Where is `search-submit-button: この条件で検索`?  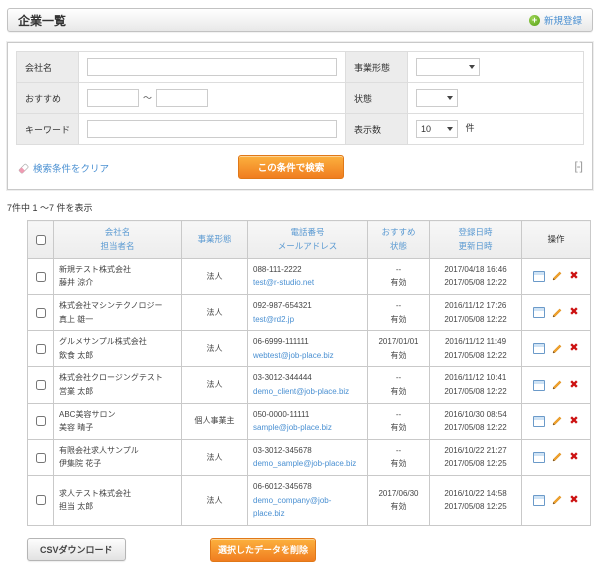 search-submit-button: この条件で検索 is located at coordinates (291, 167).